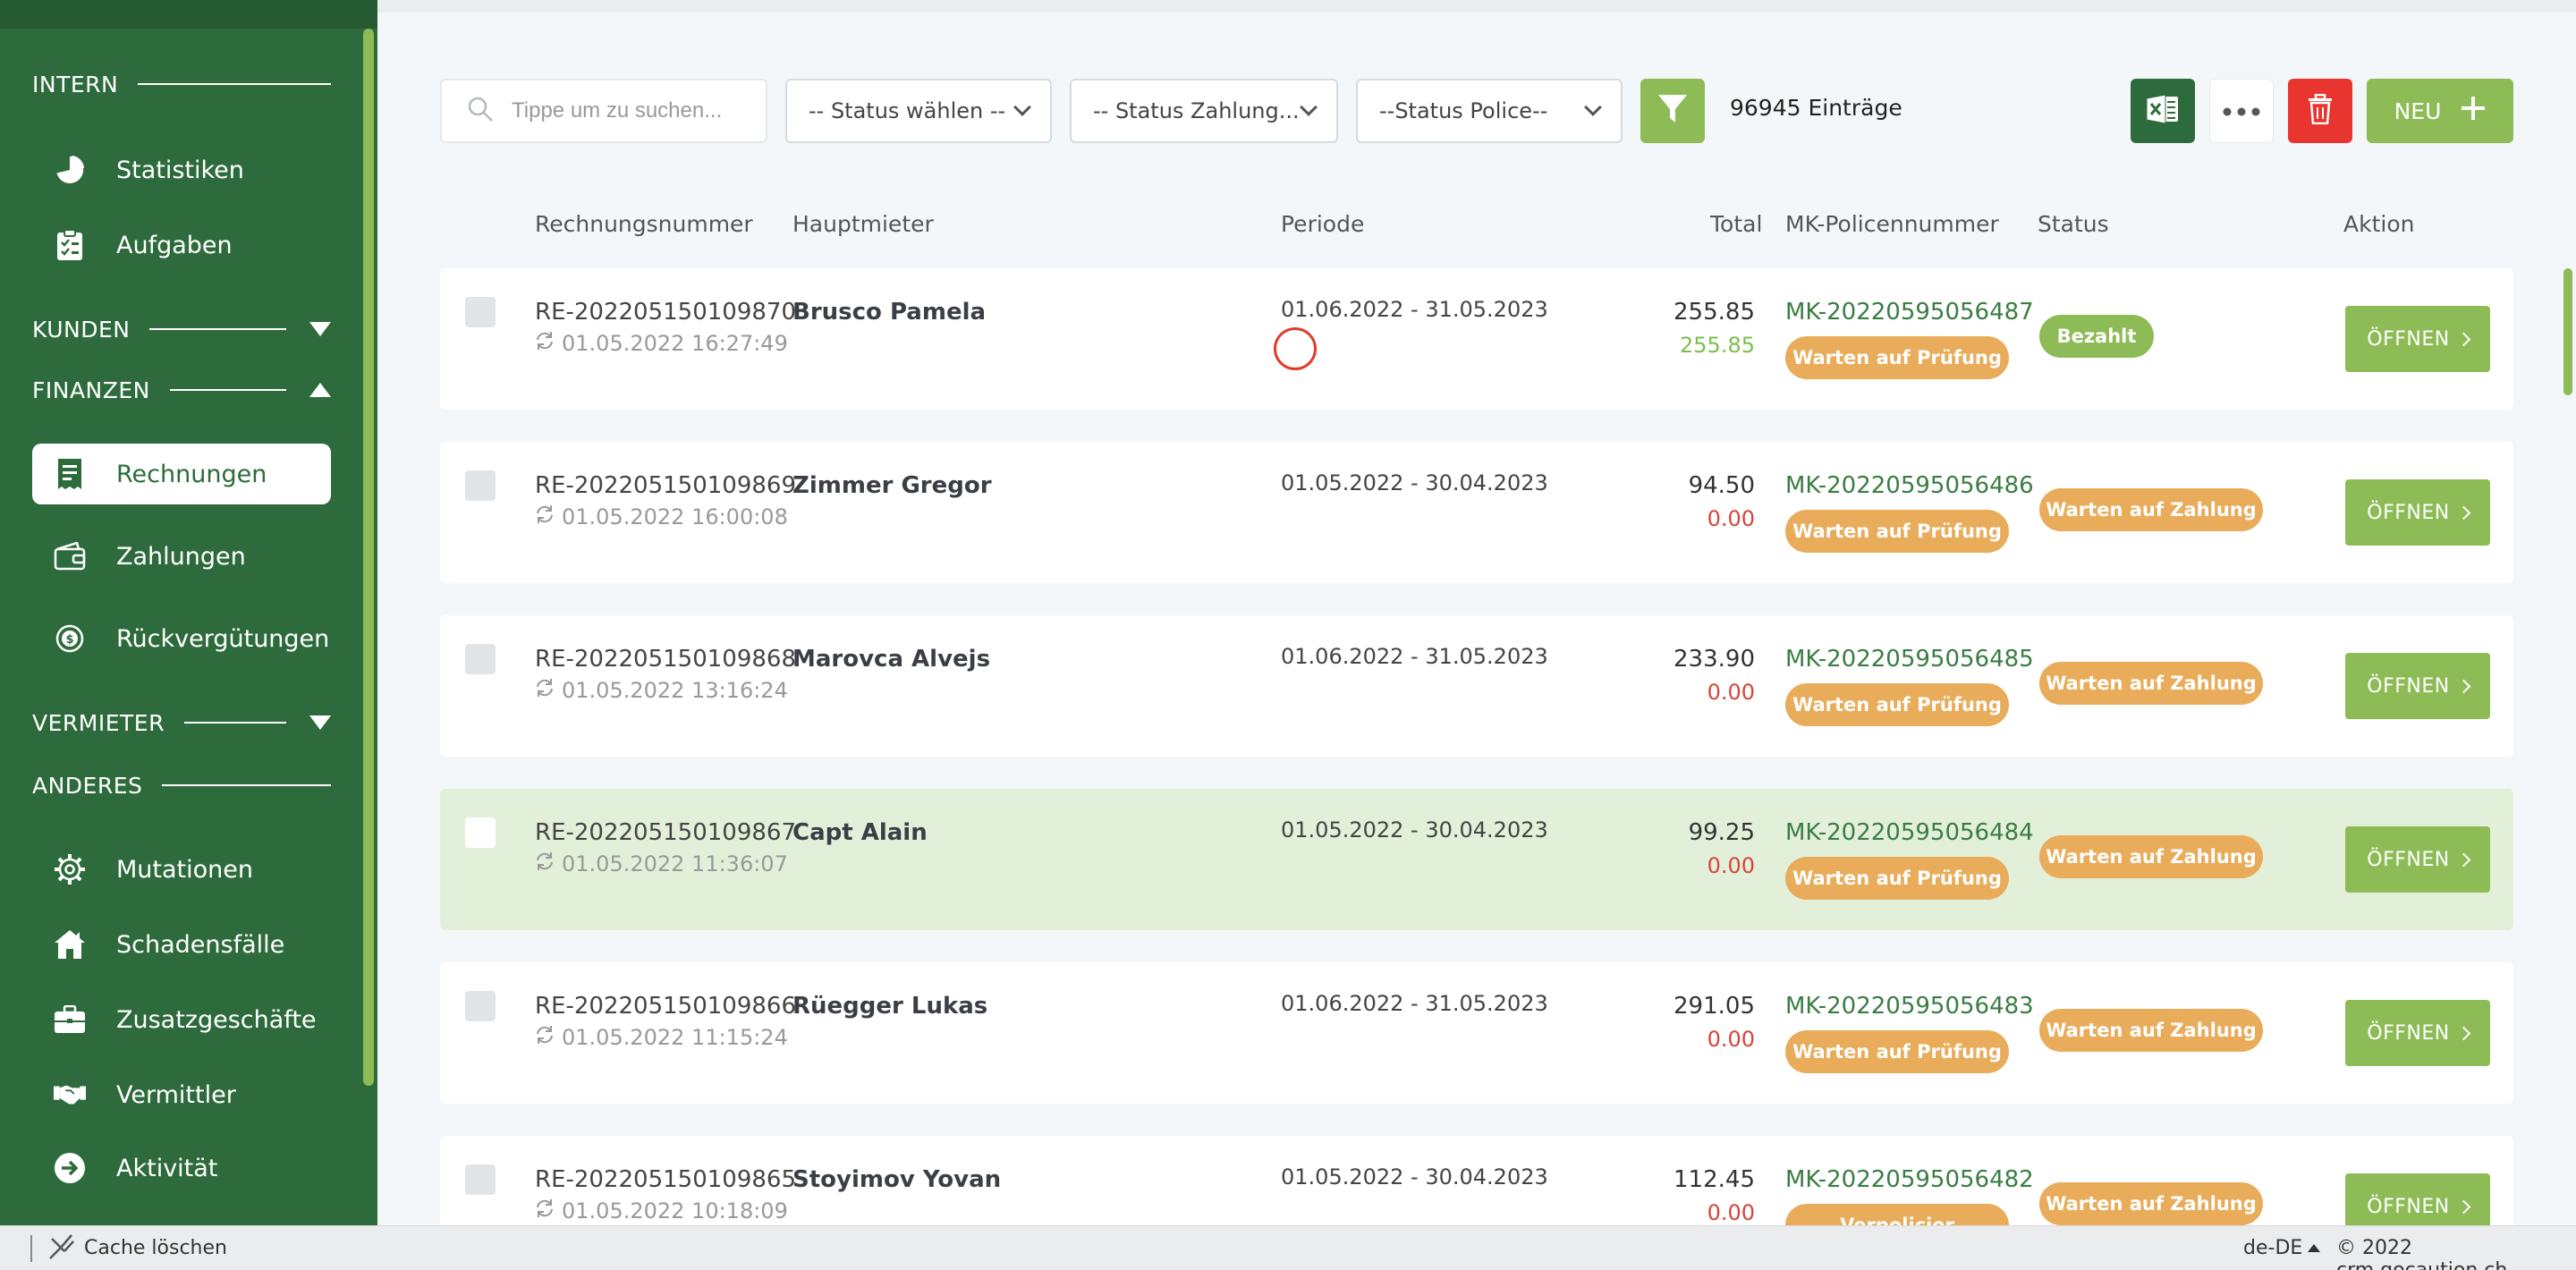  What do you see at coordinates (863, 224) in the screenshot?
I see `header-tenant: Hauptmieter` at bounding box center [863, 224].